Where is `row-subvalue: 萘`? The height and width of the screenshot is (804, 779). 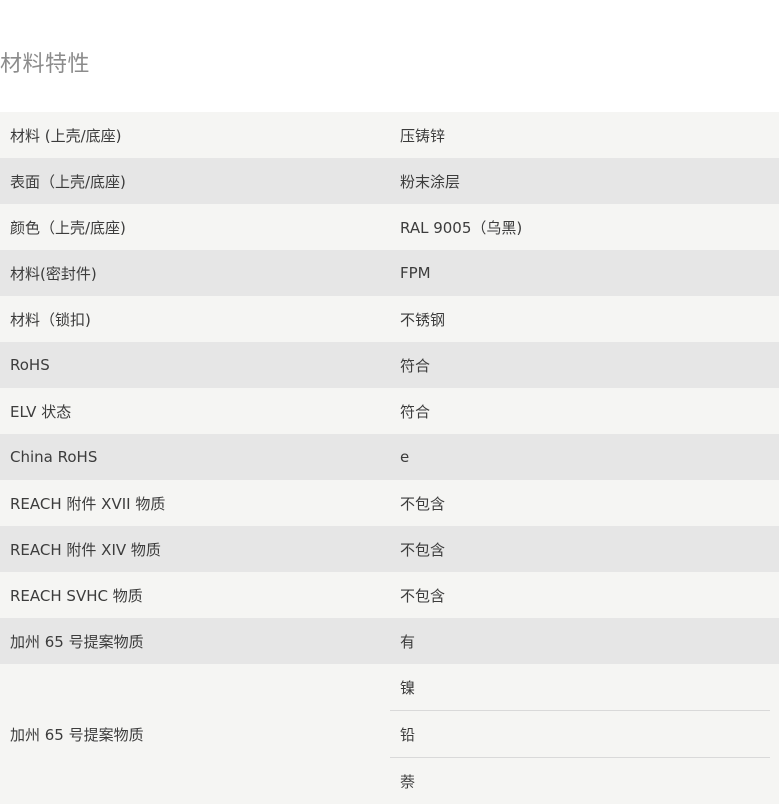 row-subvalue: 萘 is located at coordinates (408, 781).